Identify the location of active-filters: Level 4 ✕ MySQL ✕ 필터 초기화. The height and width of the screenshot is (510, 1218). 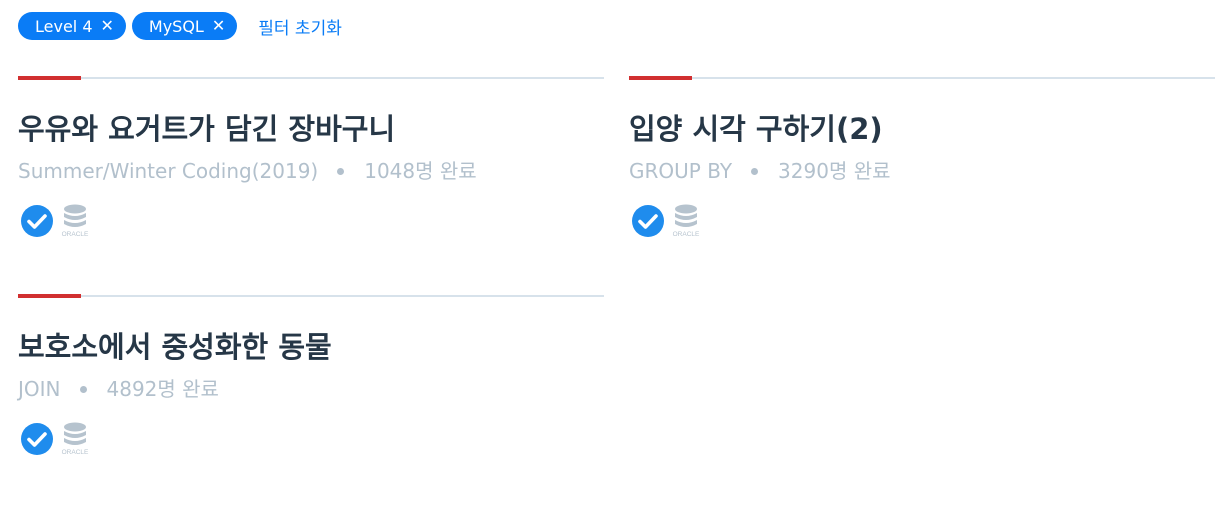
(180, 26).